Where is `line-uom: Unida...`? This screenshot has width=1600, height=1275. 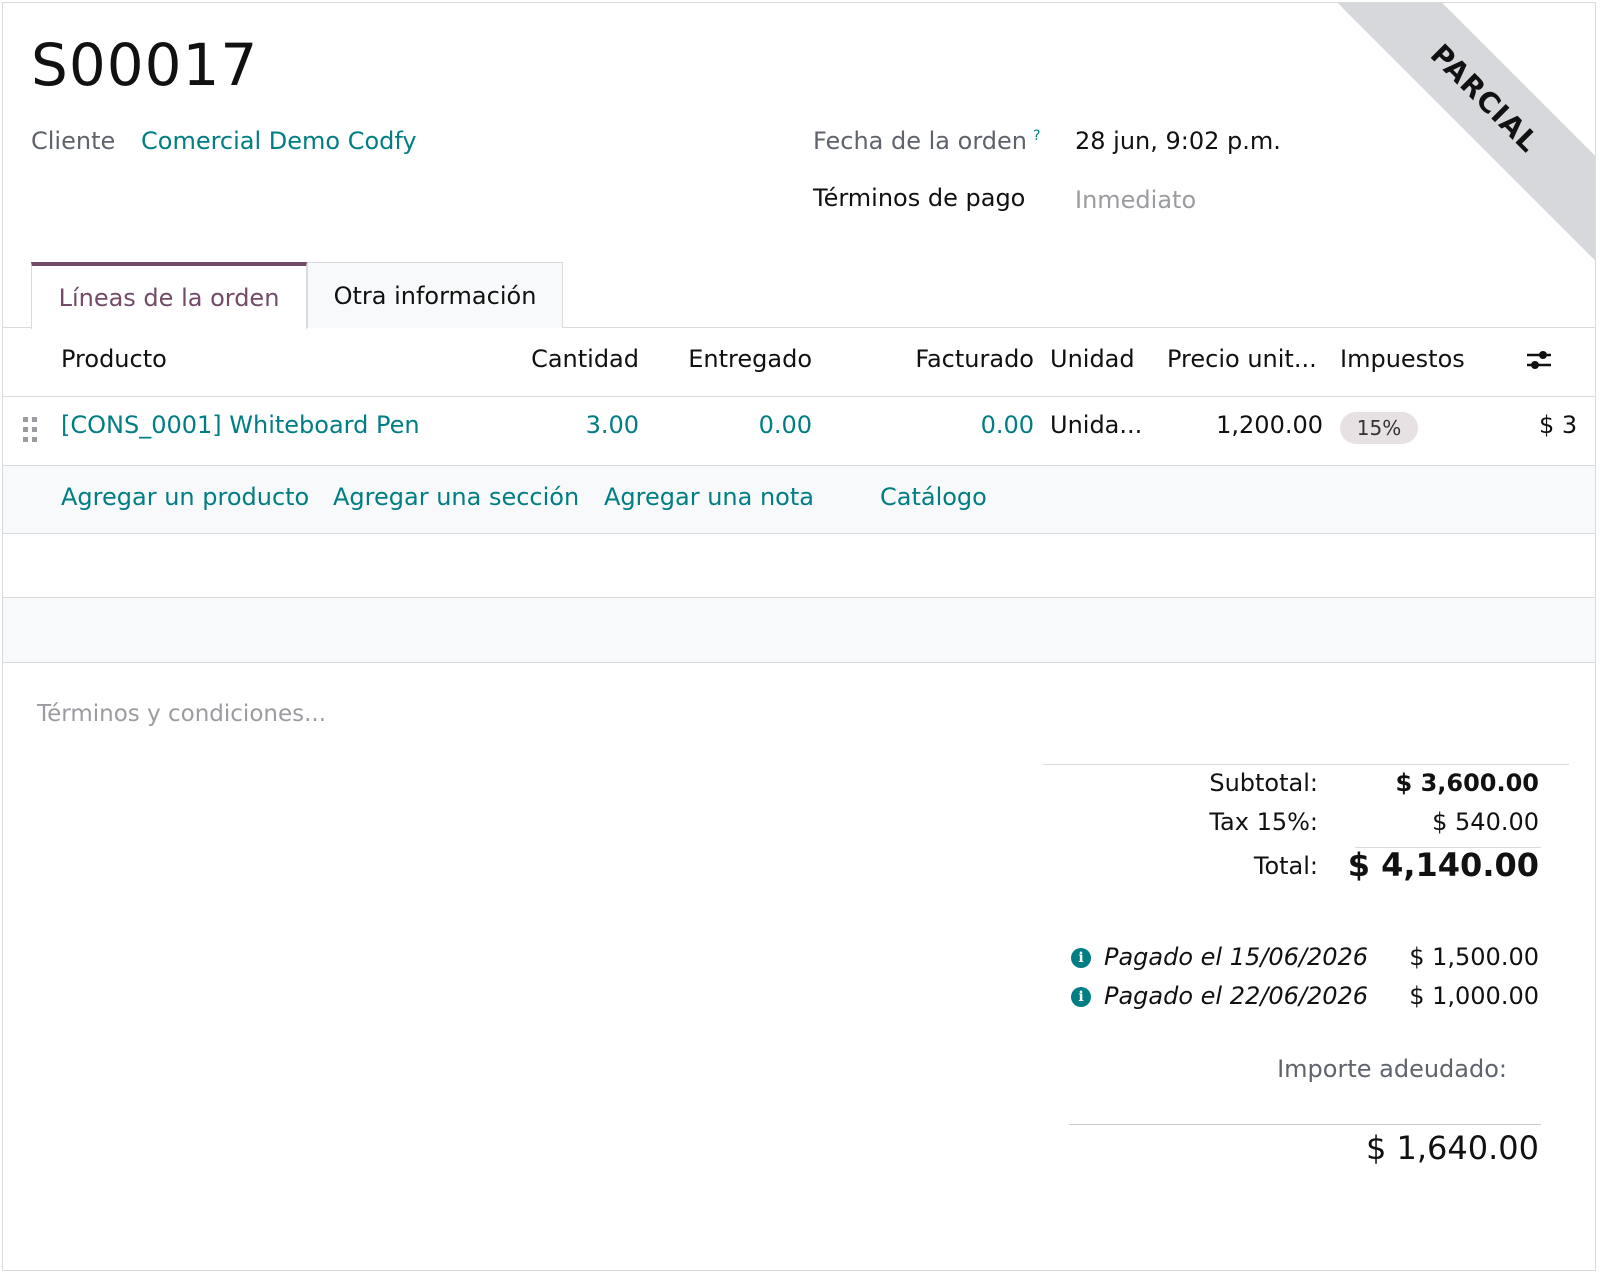 line-uom: Unida... is located at coordinates (1096, 425).